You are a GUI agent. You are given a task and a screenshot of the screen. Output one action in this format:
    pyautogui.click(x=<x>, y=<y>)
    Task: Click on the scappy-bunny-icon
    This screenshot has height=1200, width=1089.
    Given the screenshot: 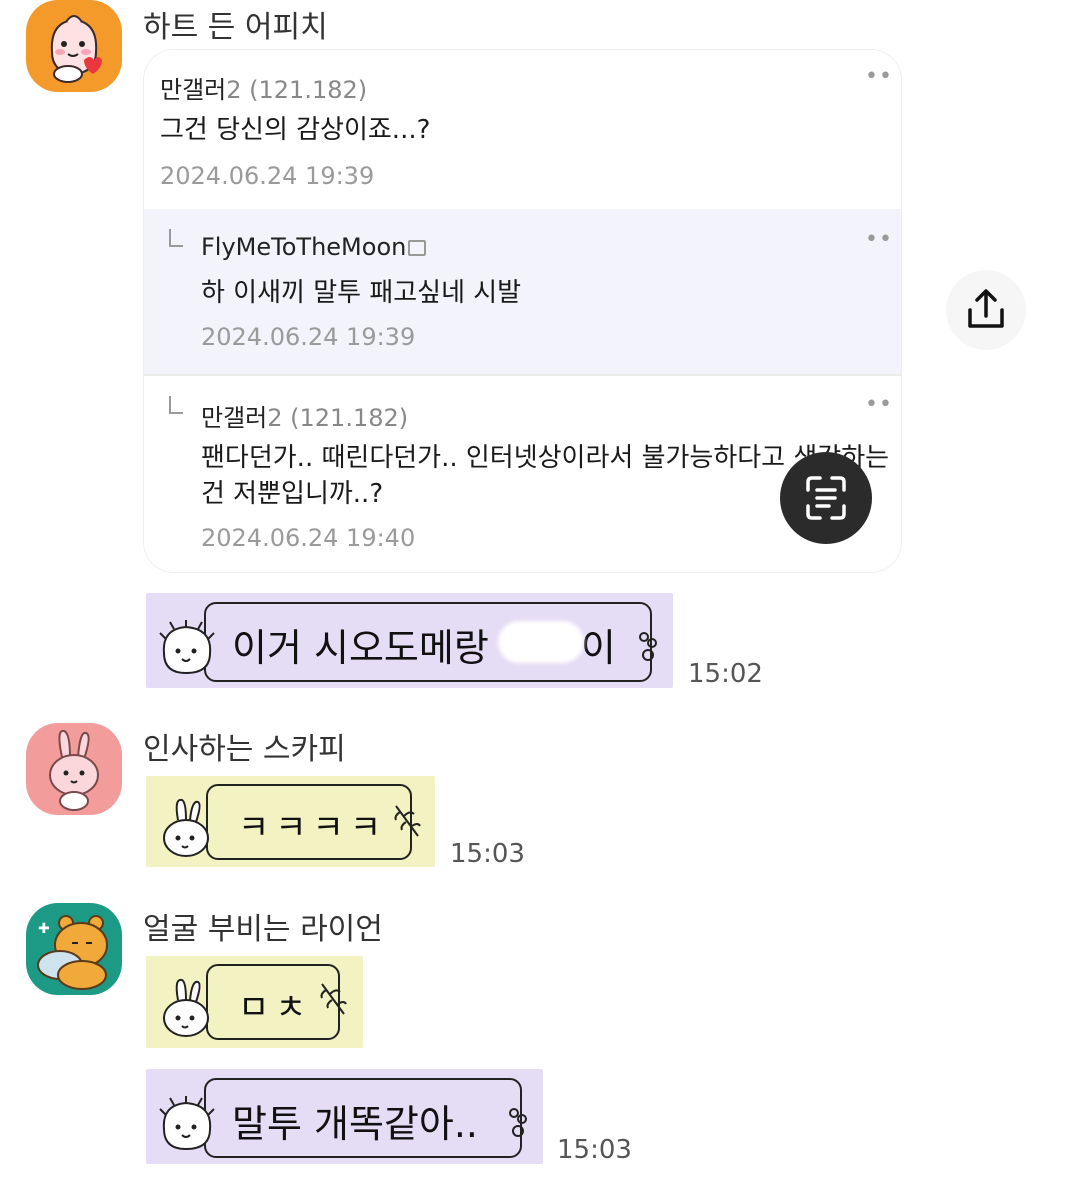 What is the action you would take?
    pyautogui.click(x=74, y=769)
    